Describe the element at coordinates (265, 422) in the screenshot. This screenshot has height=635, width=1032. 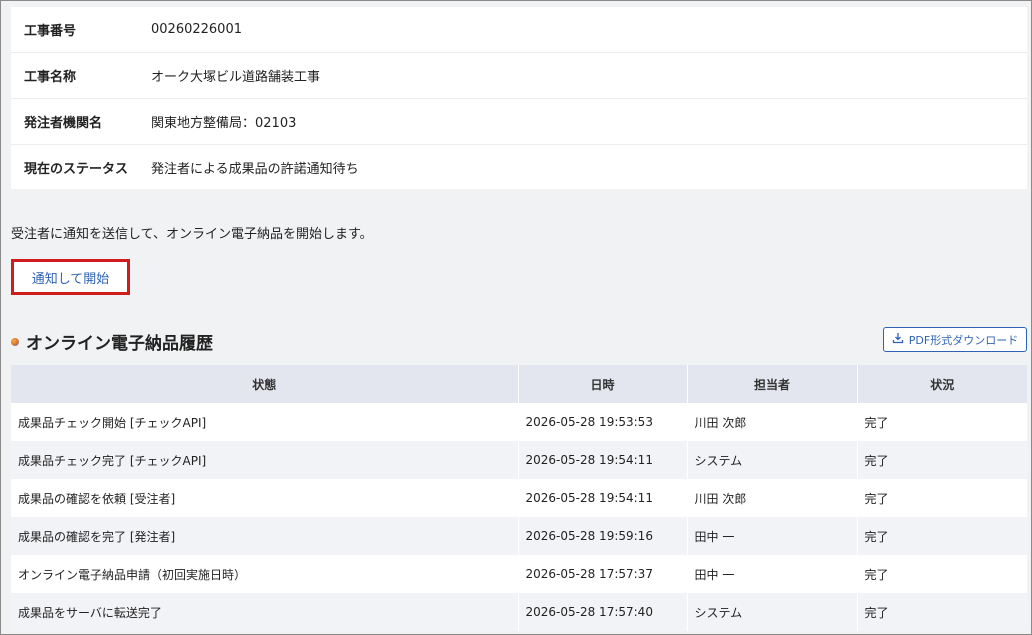
I see `cell-state: 成果品チェック開始 [チェックAPI]` at that location.